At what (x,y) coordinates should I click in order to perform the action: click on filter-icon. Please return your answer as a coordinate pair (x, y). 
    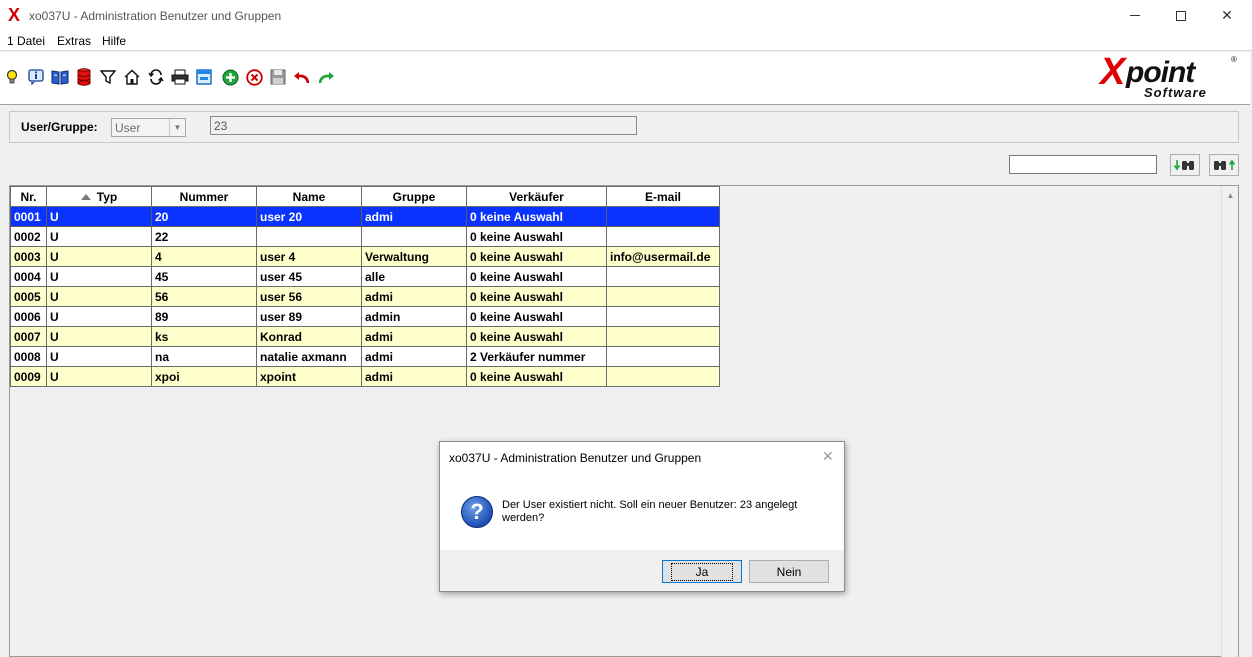
    Looking at the image, I should click on (108, 77).